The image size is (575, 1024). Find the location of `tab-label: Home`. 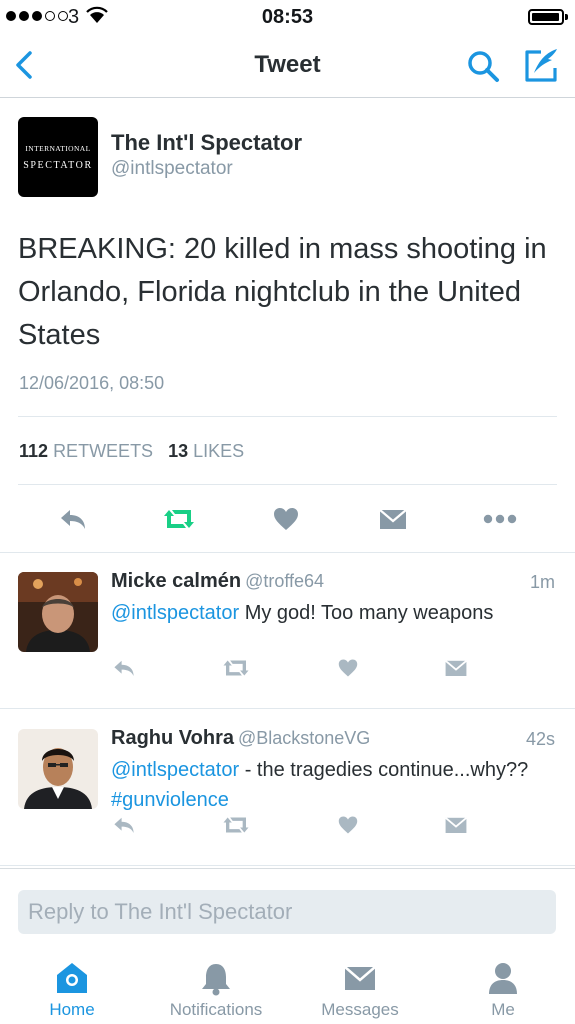

tab-label: Home is located at coordinates (72, 1009).